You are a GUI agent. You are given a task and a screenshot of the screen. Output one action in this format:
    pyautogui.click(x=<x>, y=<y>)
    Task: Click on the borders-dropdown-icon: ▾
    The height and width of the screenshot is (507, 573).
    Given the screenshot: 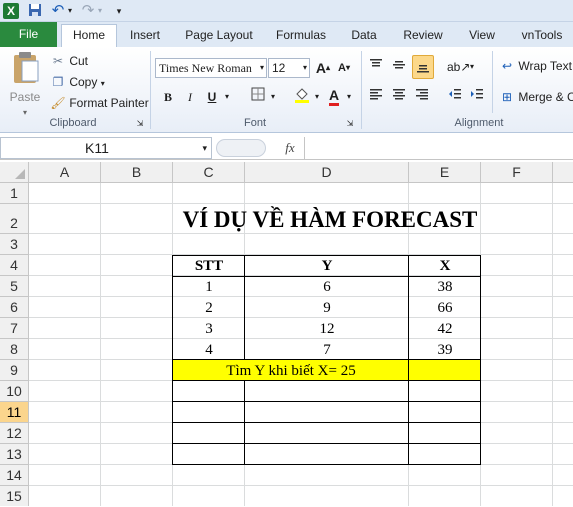 What is the action you would take?
    pyautogui.click(x=273, y=97)
    